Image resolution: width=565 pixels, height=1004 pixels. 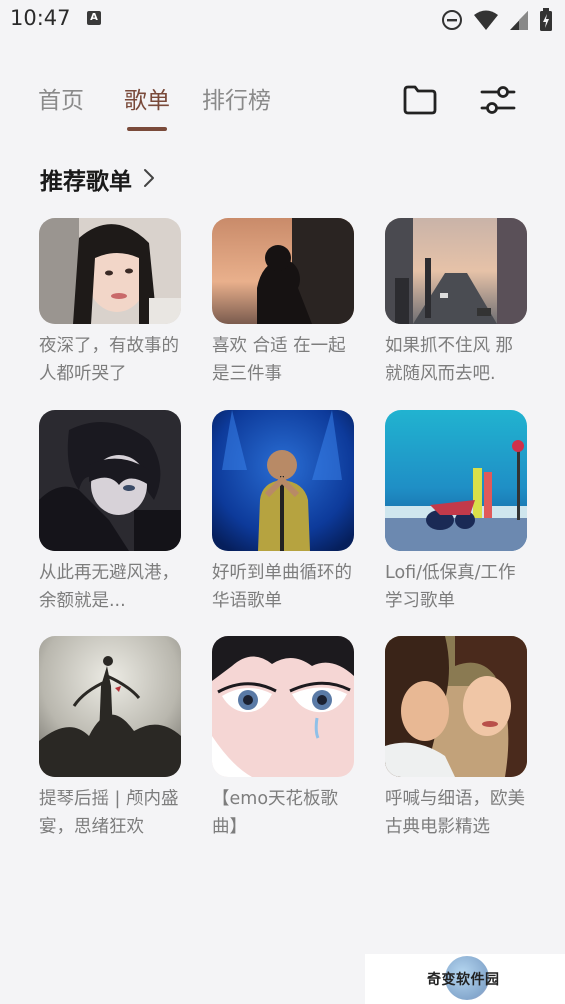 I want to click on filter-sliders-icon, so click(x=498, y=100).